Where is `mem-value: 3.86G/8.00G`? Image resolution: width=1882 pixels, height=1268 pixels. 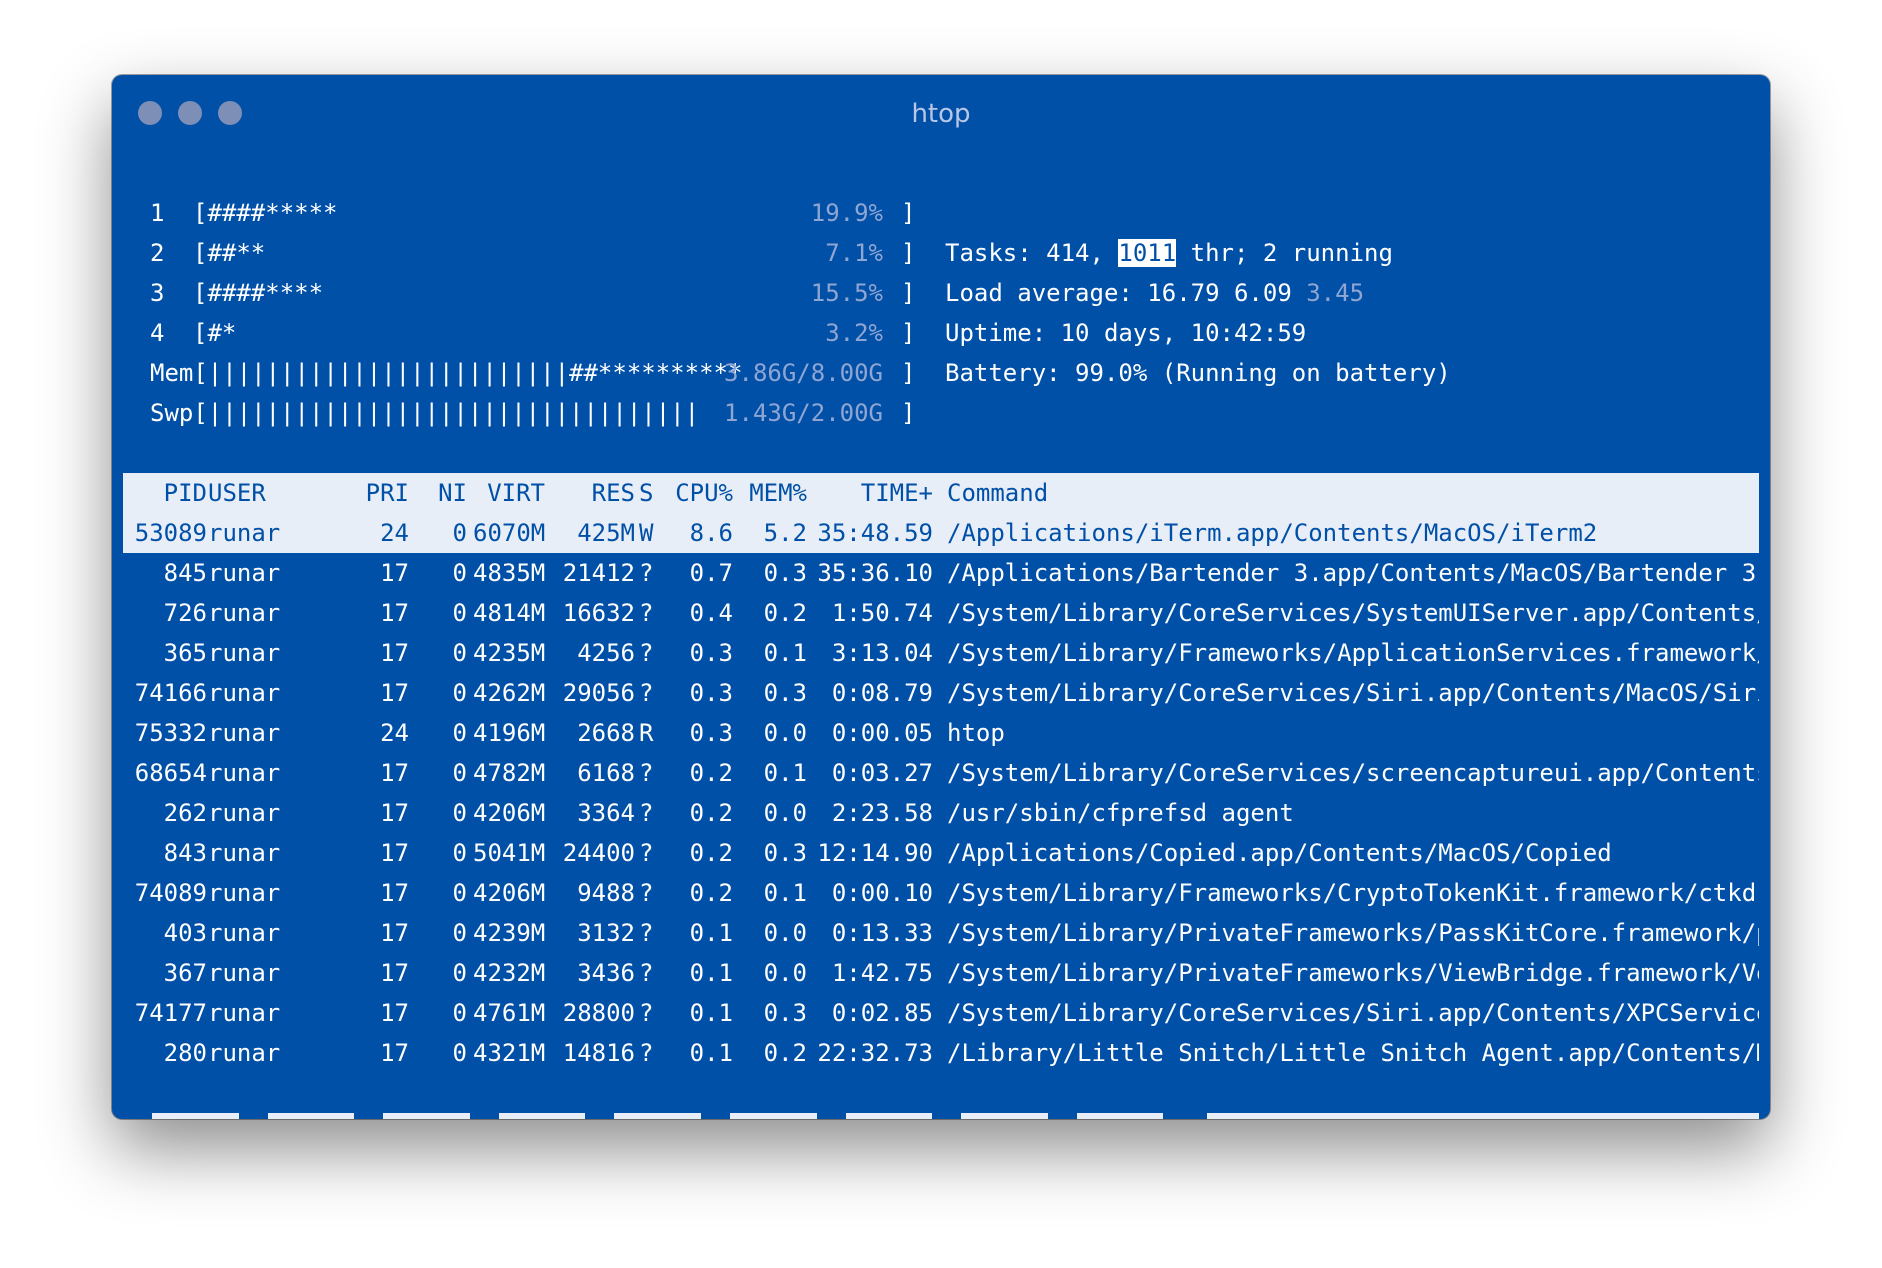 mem-value: 3.86G/8.00G is located at coordinates (803, 373).